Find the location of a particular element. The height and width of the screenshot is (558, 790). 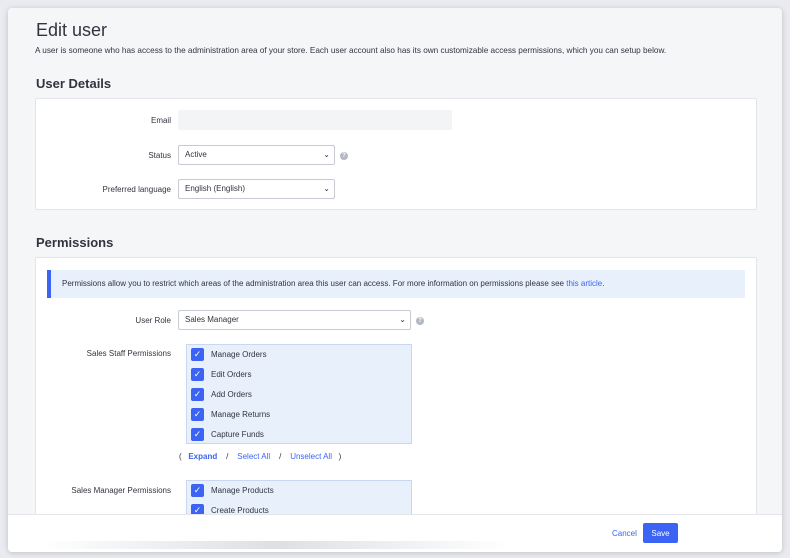

email-field is located at coordinates (315, 120).